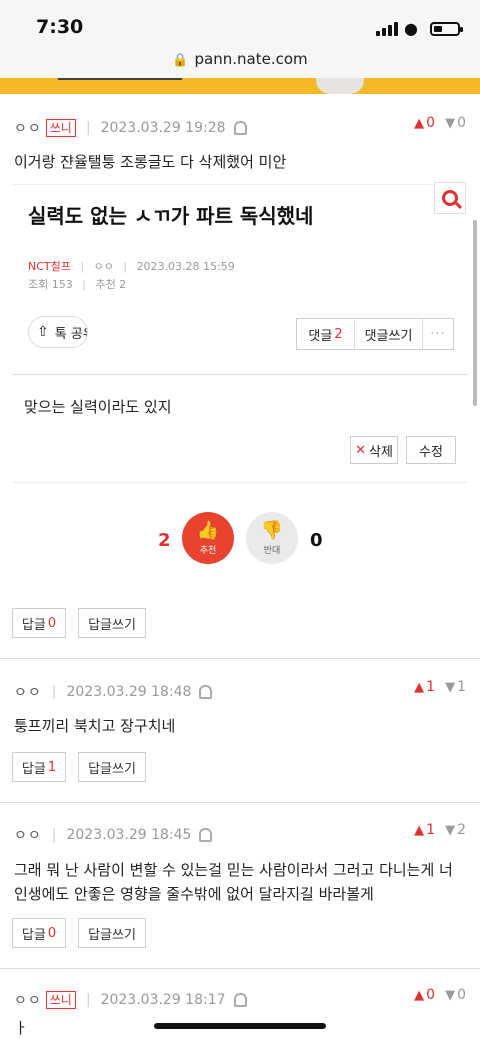  I want to click on recommend-count: 2, so click(164, 540).